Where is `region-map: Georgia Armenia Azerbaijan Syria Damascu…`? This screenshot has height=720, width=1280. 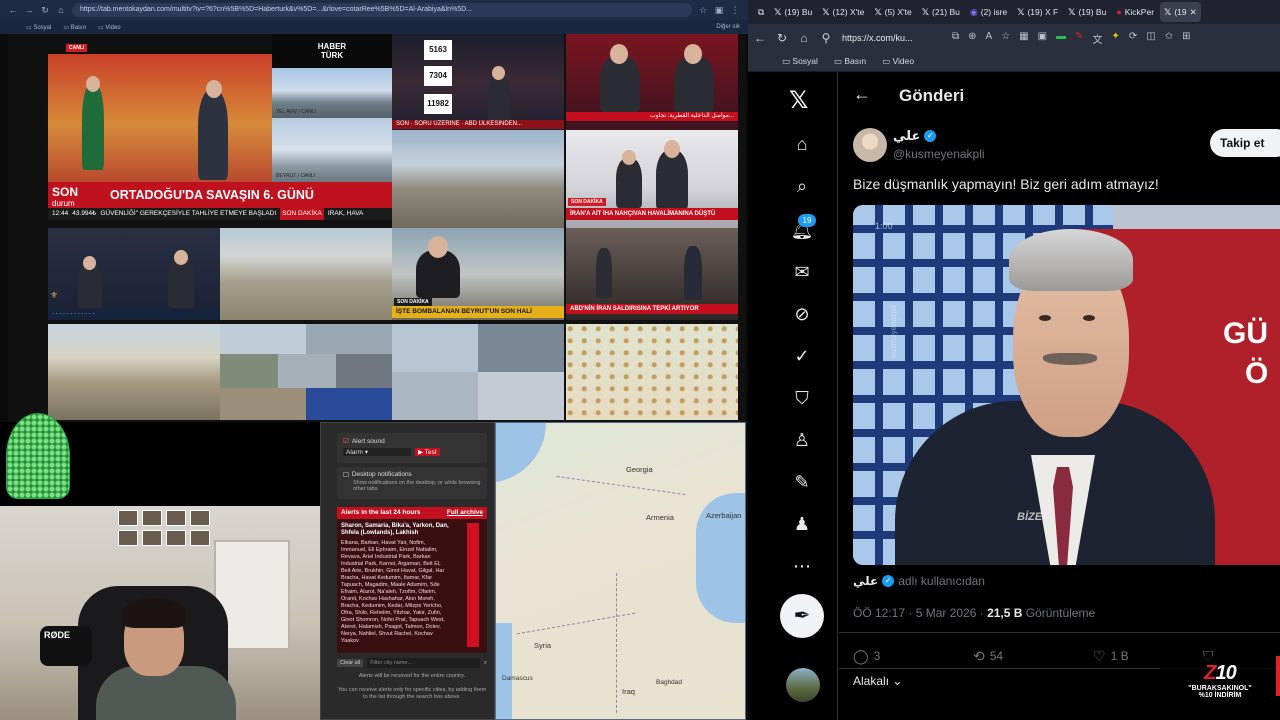
region-map: Georgia Armenia Azerbaijan Syria Damascu… is located at coordinates (620, 571).